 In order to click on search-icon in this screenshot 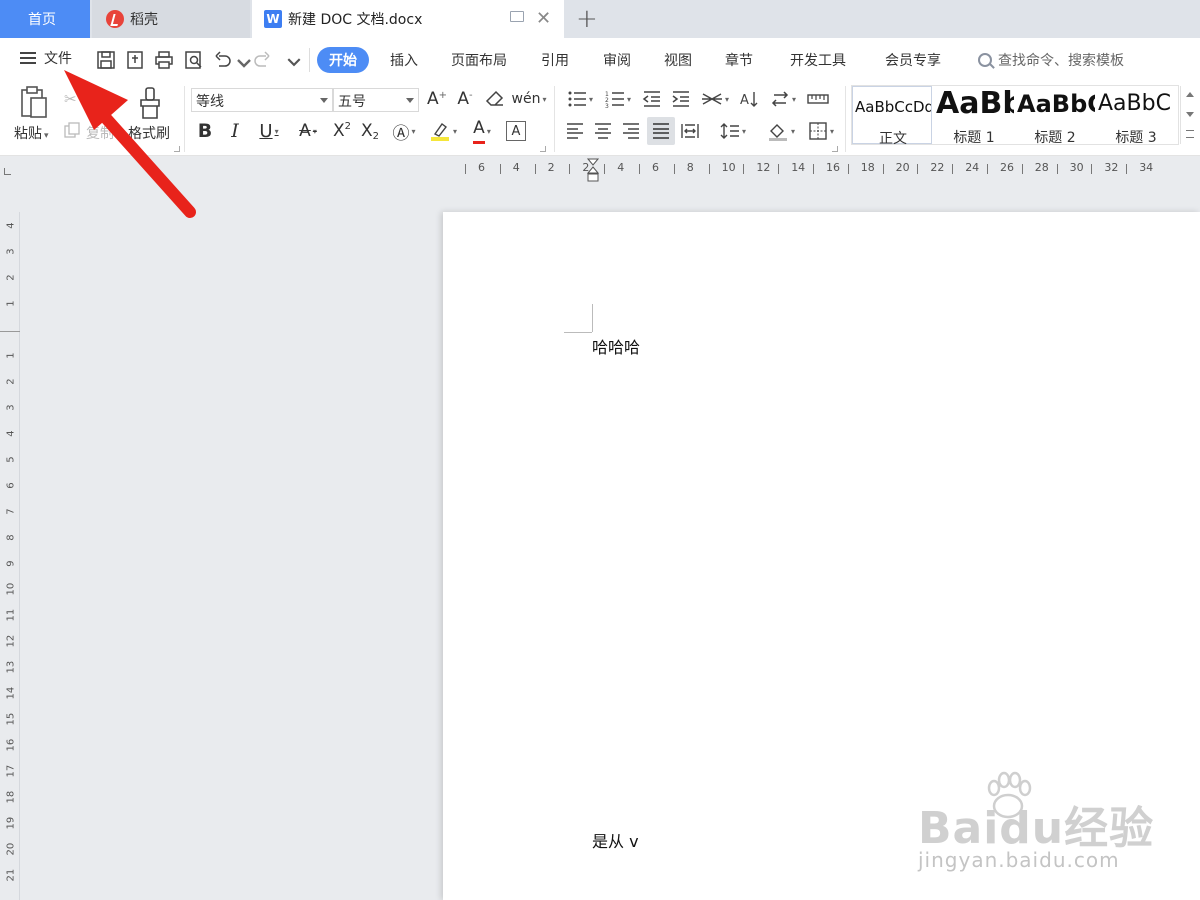, I will do `click(985, 60)`.